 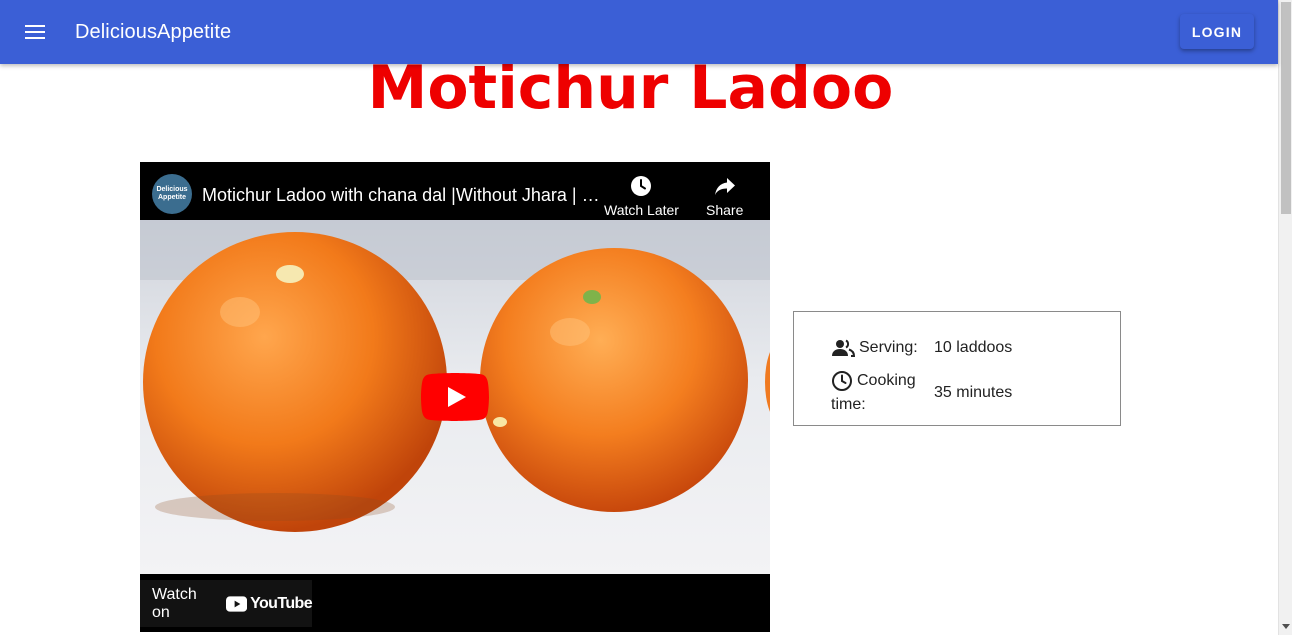 I want to click on share-label: Share, so click(x=725, y=210).